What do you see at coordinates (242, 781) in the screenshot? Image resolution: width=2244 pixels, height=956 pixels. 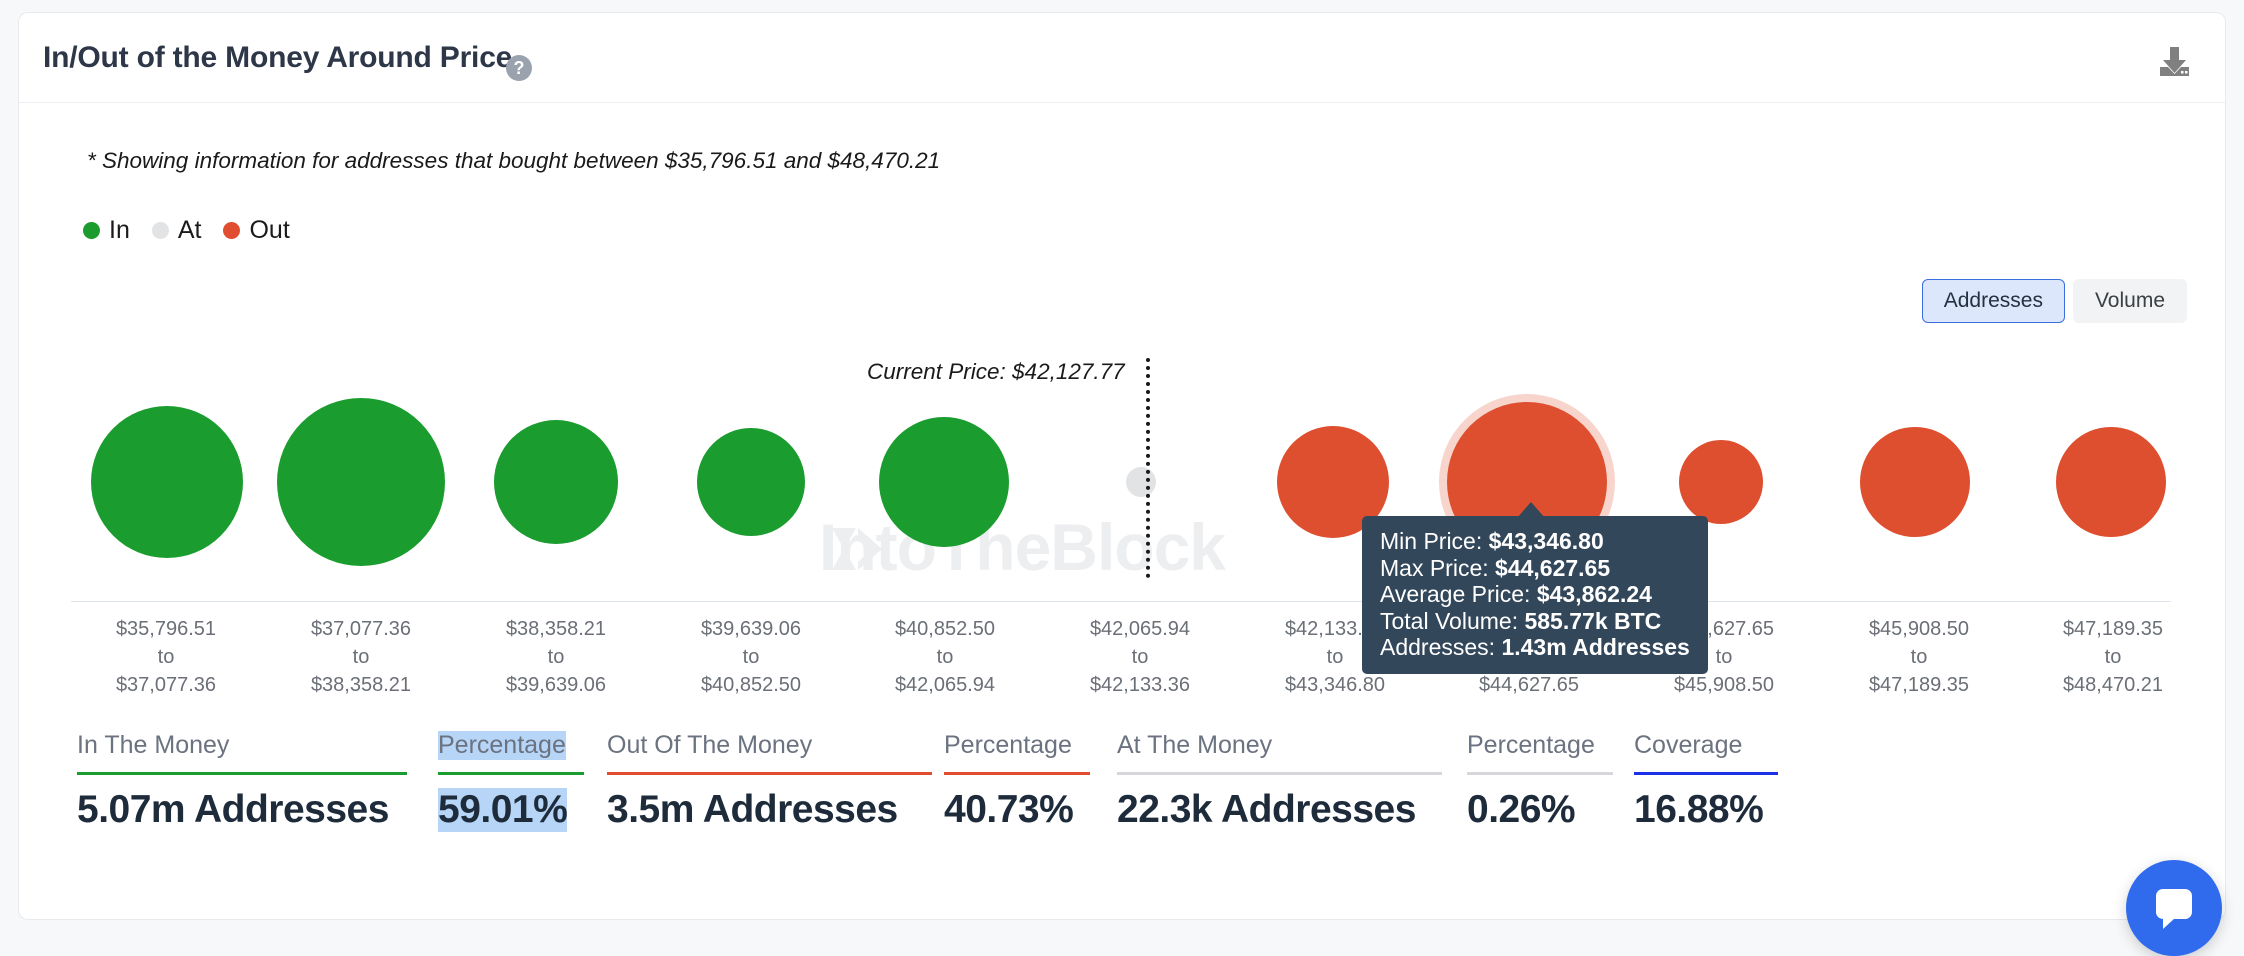 I see `stat-in-the-money: In The Money 5.07m Addresses` at bounding box center [242, 781].